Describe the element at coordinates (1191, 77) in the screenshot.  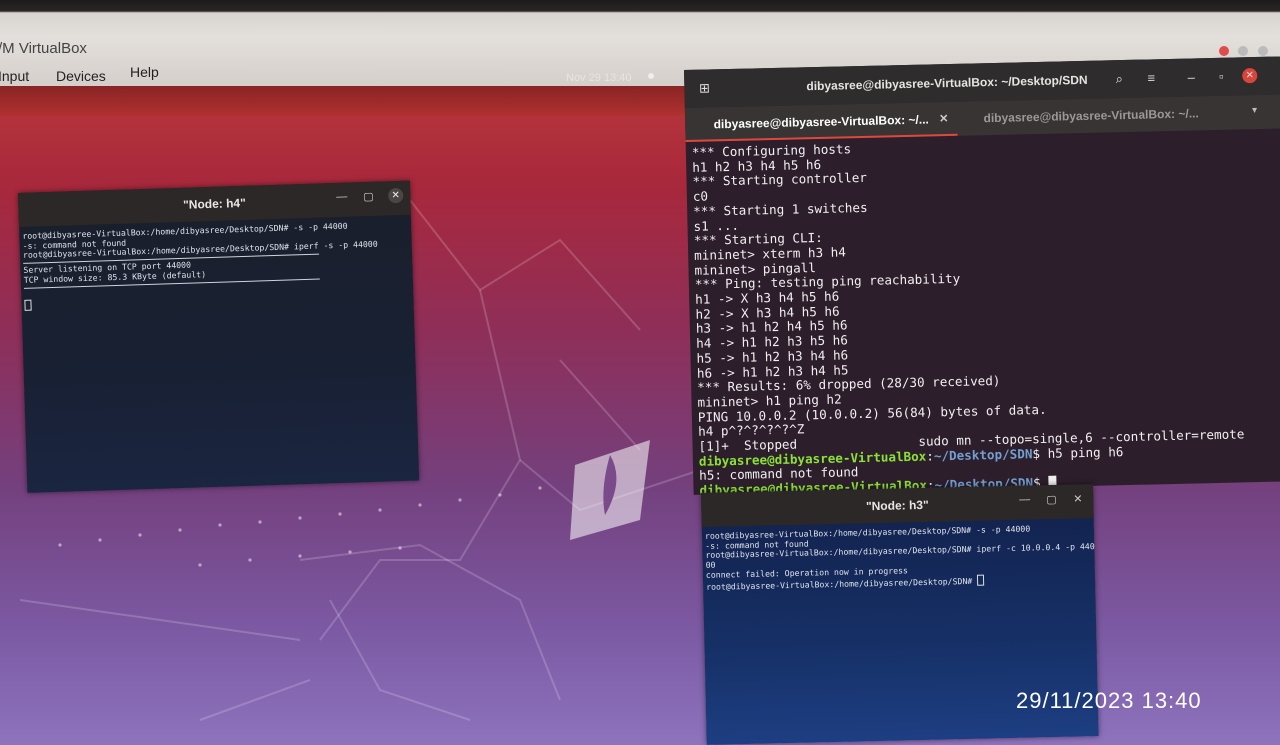
I see `minimize-icon: –` at that location.